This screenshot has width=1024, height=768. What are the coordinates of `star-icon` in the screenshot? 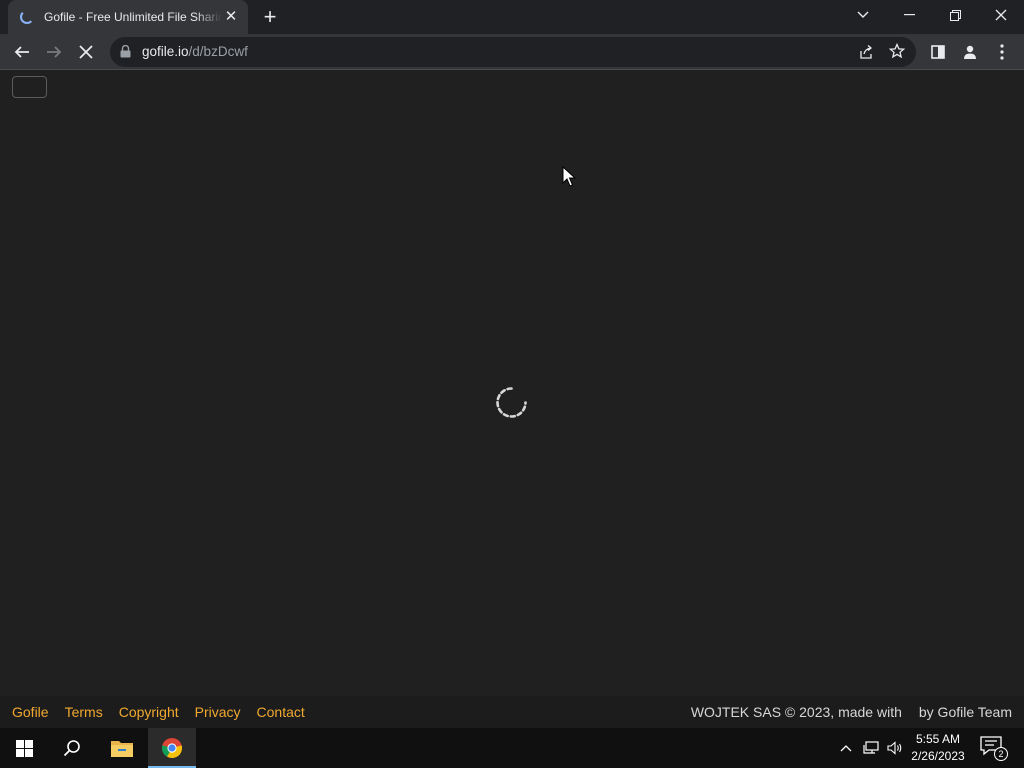 It's located at (897, 53).